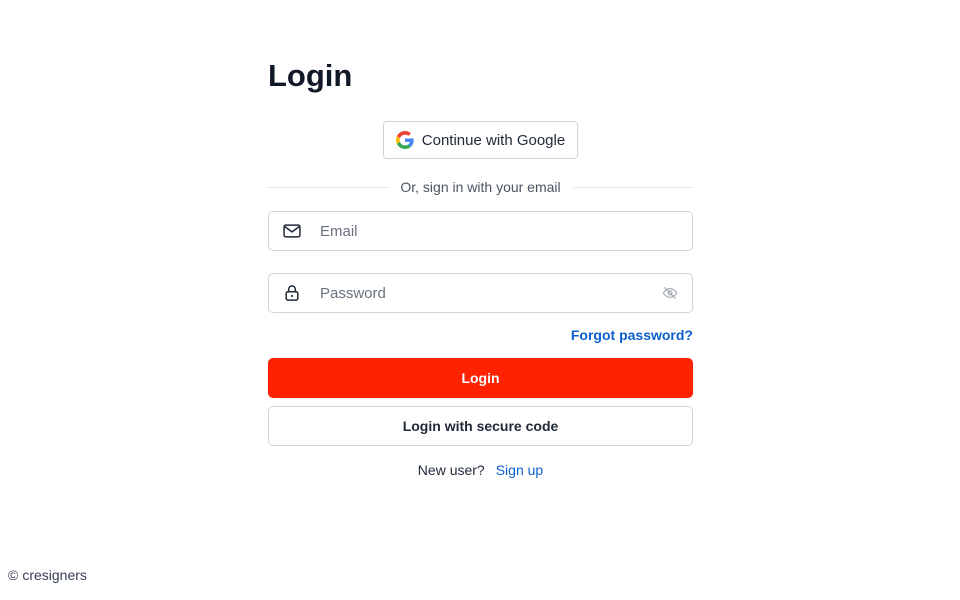 This screenshot has height=600, width=960. Describe the element at coordinates (54, 575) in the screenshot. I see `footer-brand: cresigners` at that location.